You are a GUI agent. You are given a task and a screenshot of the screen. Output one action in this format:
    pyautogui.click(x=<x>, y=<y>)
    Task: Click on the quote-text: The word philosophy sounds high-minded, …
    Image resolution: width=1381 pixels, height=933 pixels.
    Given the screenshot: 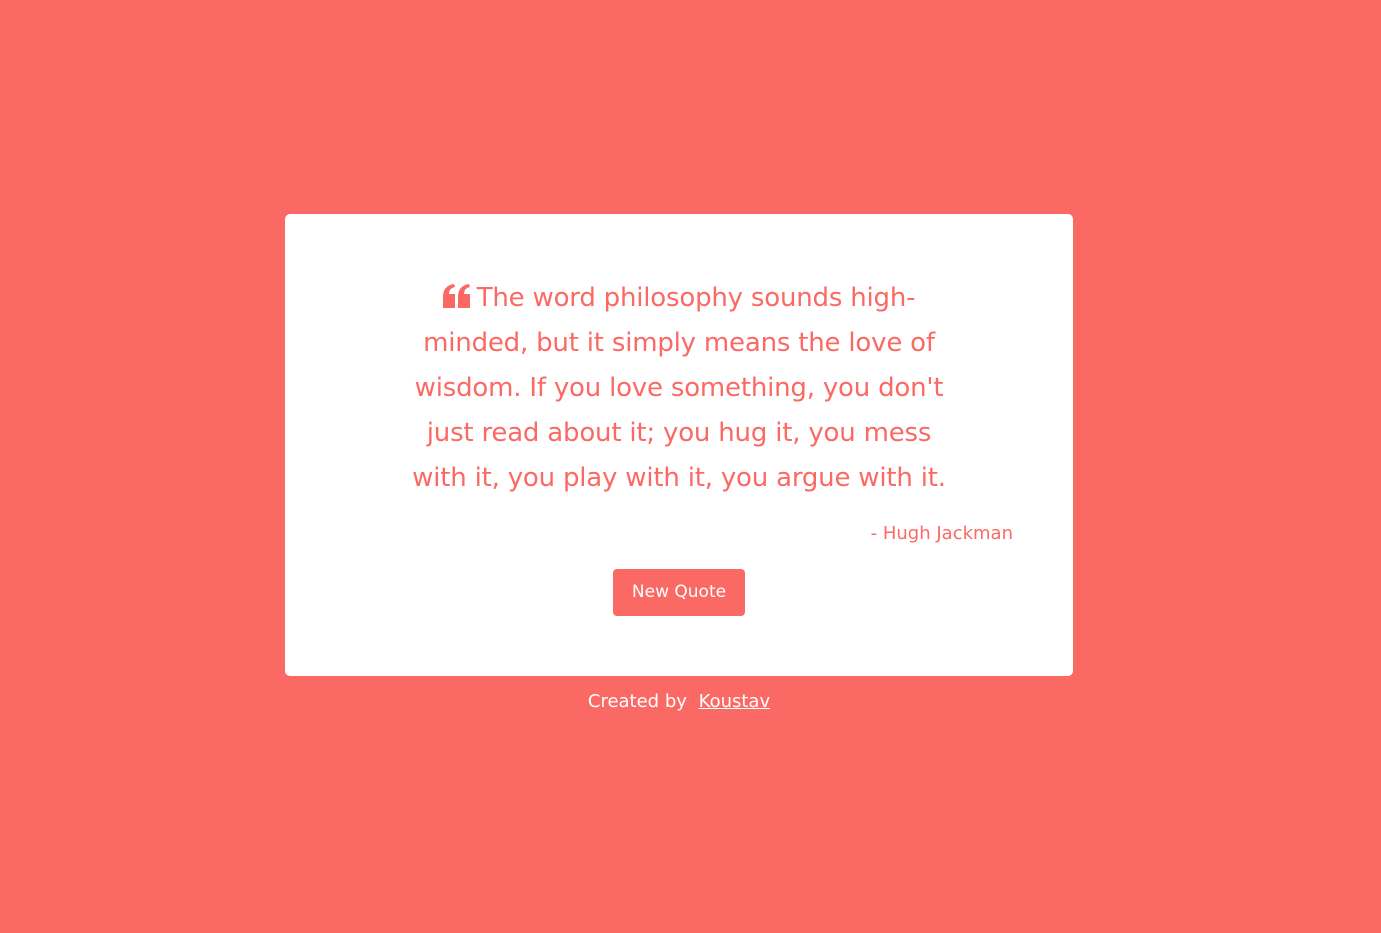 What is the action you would take?
    pyautogui.click(x=679, y=388)
    